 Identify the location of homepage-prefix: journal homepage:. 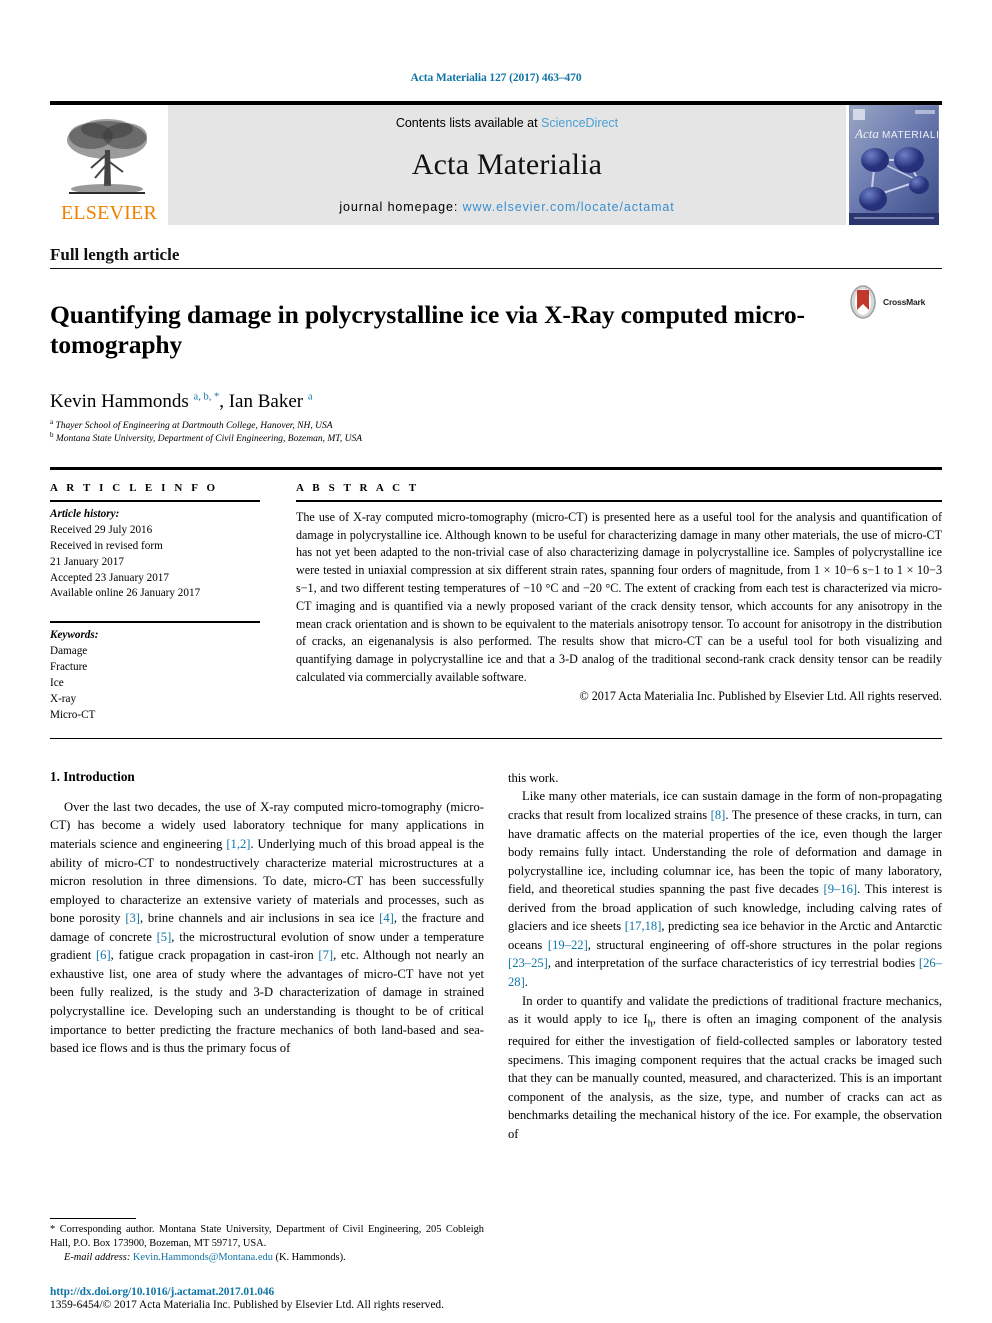
(401, 207).